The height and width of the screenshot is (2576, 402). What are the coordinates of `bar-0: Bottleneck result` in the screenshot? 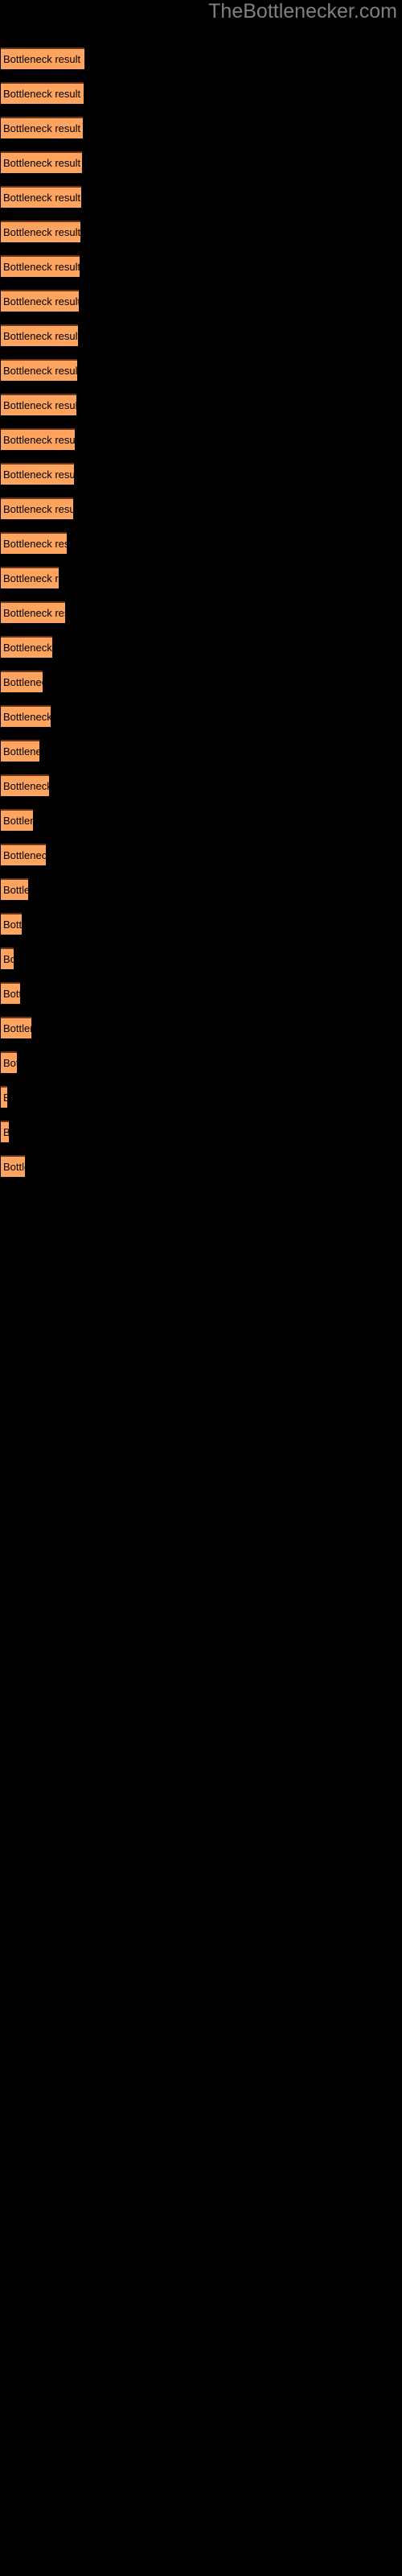 It's located at (42, 58).